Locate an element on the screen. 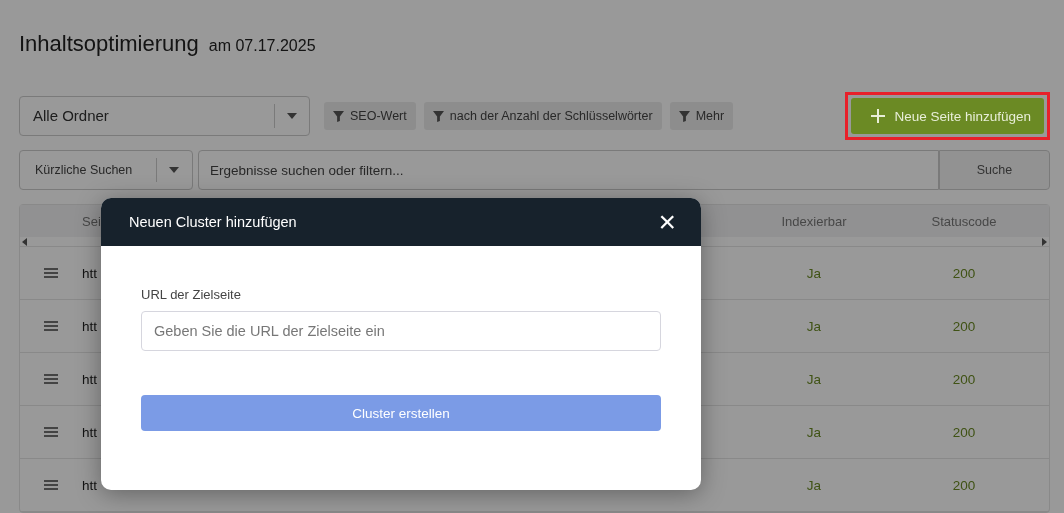  modal-title: Neuen Cluster hinzufügen is located at coordinates (213, 222).